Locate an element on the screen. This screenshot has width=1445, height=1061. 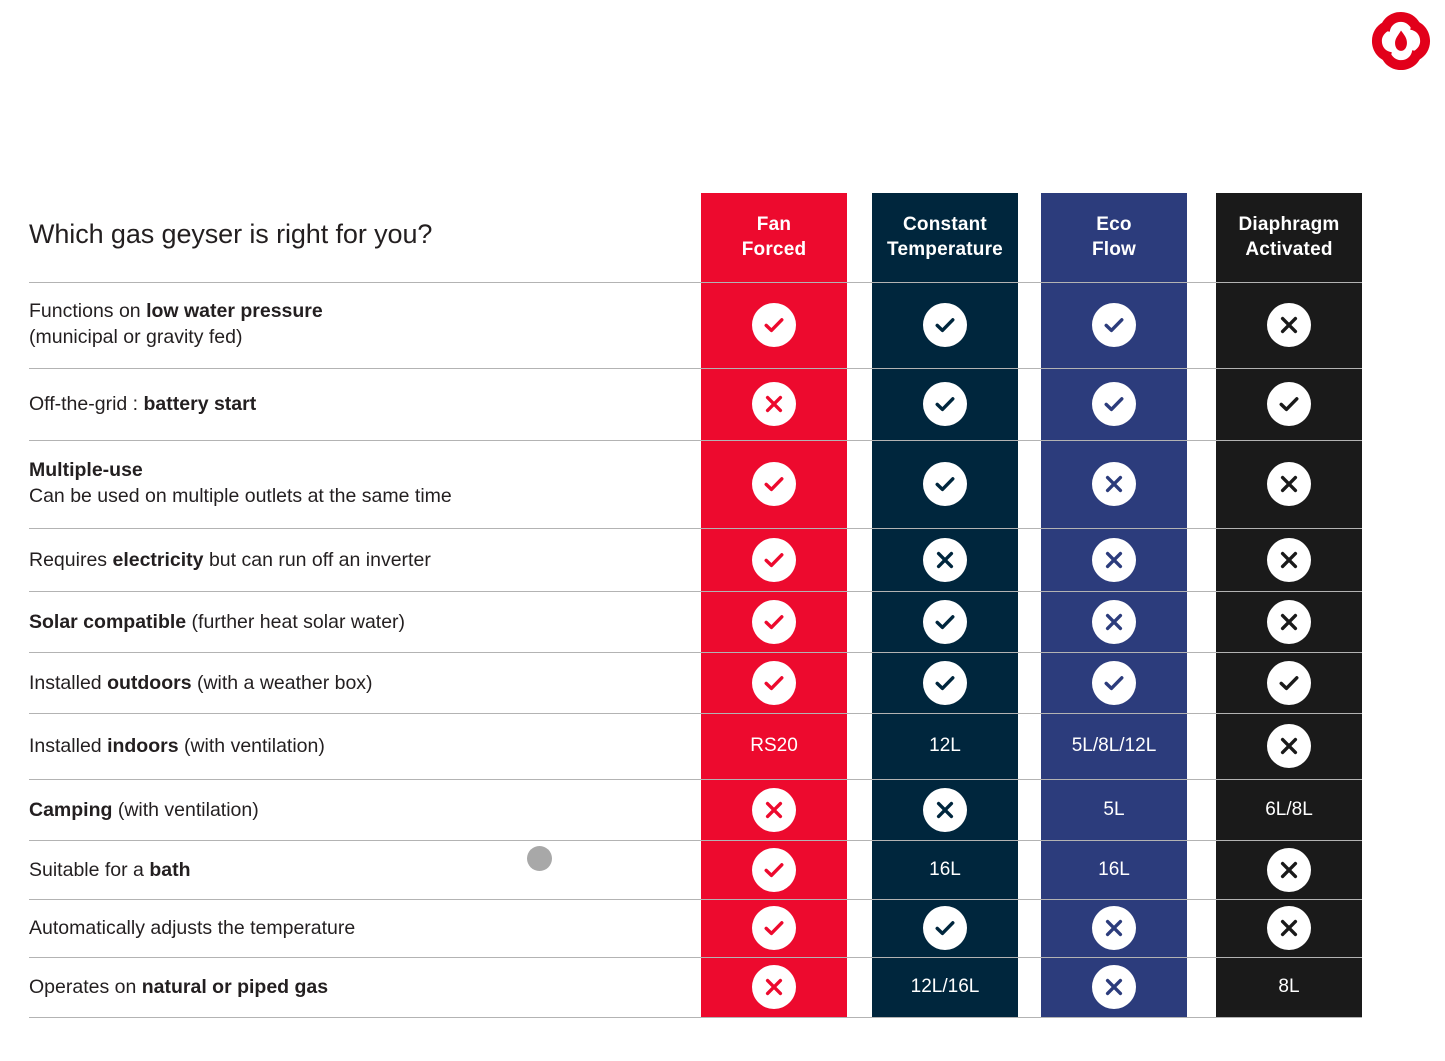
cell-fan: RS20 is located at coordinates (774, 746).